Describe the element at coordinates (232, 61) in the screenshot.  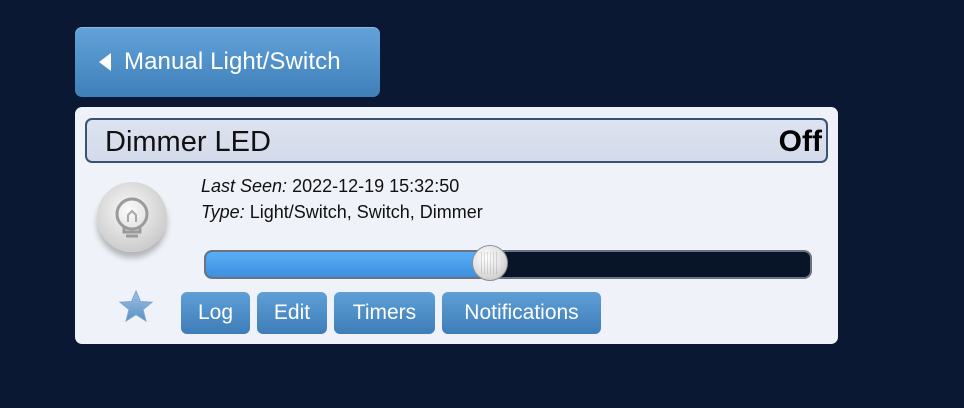
I see `back-button-label: Manual Light/Switch` at that location.